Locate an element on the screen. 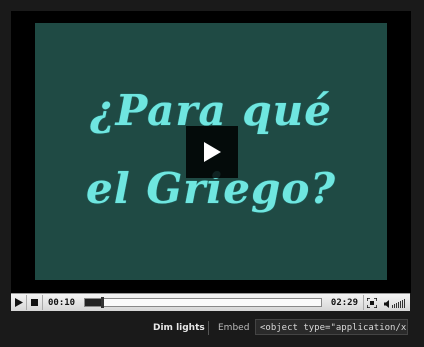 The width and height of the screenshot is (424, 347). play-button is located at coordinates (19, 302).